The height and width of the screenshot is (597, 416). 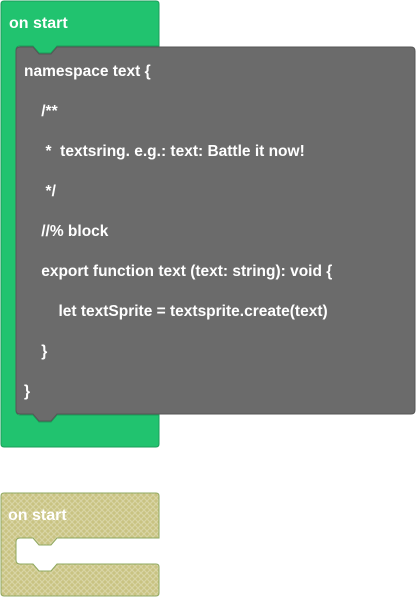 What do you see at coordinates (164, 151) in the screenshot?
I see `code-line: * textsring. e.g.: text: Battle it now!` at bounding box center [164, 151].